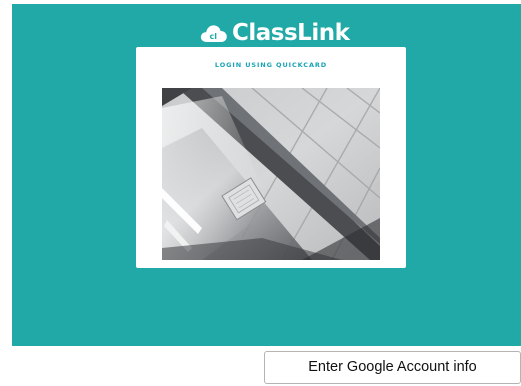 The height and width of the screenshot is (386, 521). I want to click on classlink-cloud-icon: cl, so click(213, 33).